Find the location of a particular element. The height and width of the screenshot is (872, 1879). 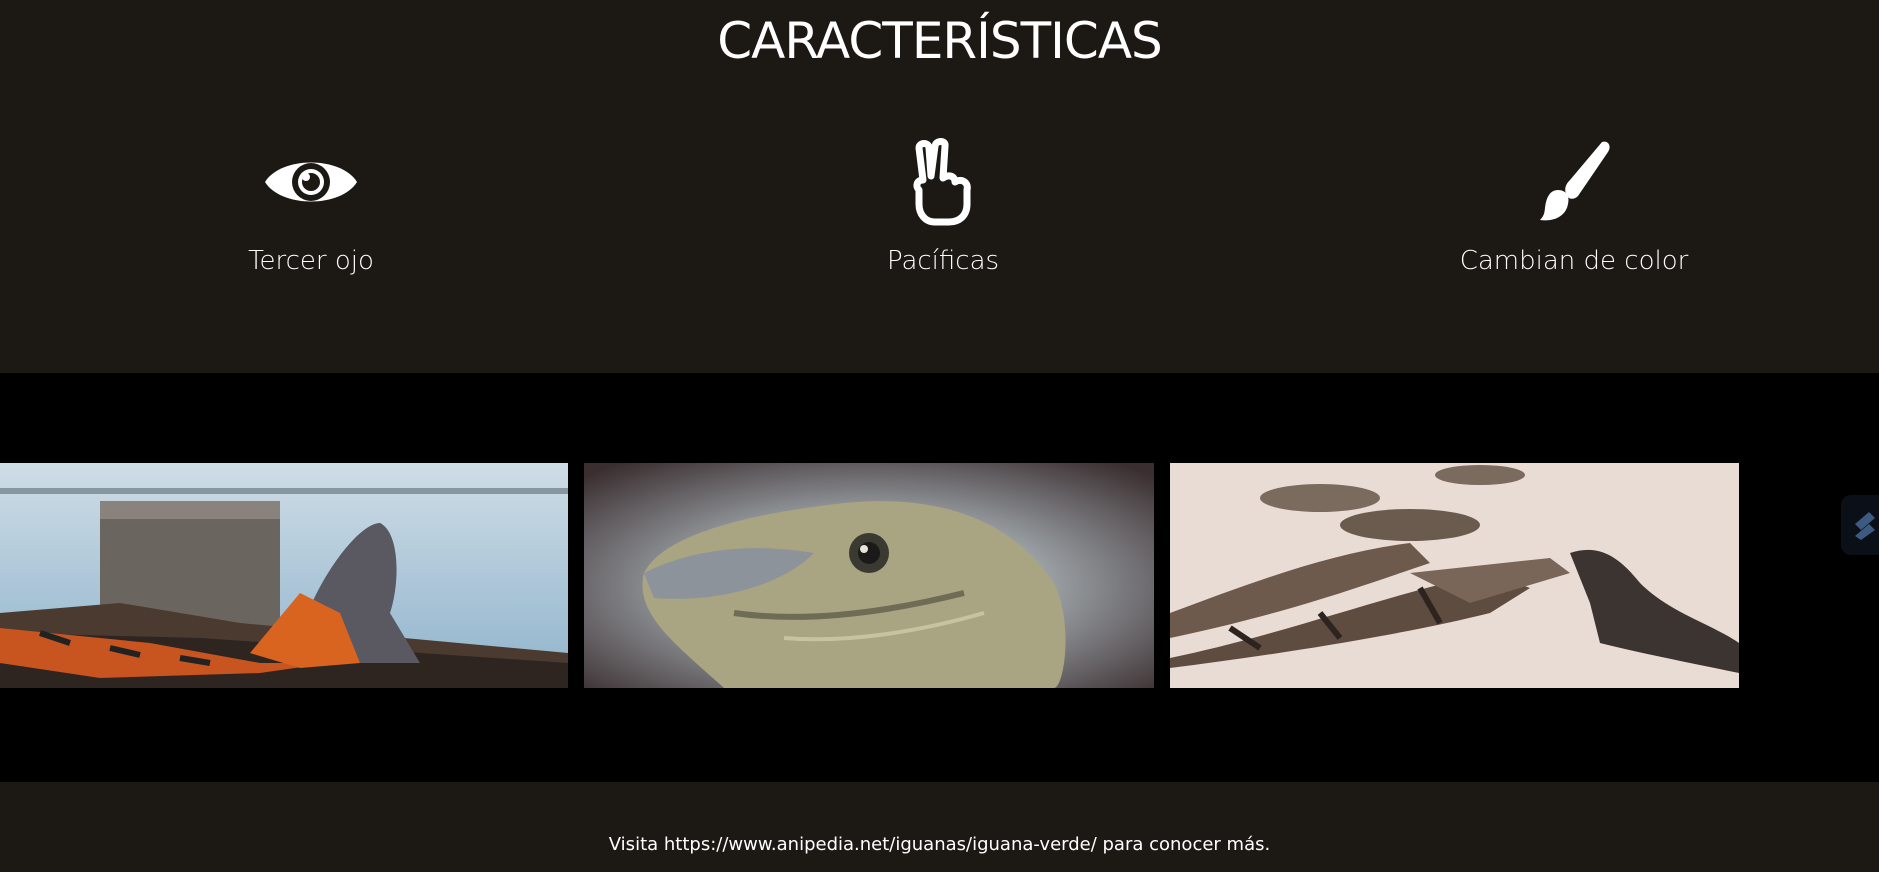

hand-peace-icon is located at coordinates (943, 182).